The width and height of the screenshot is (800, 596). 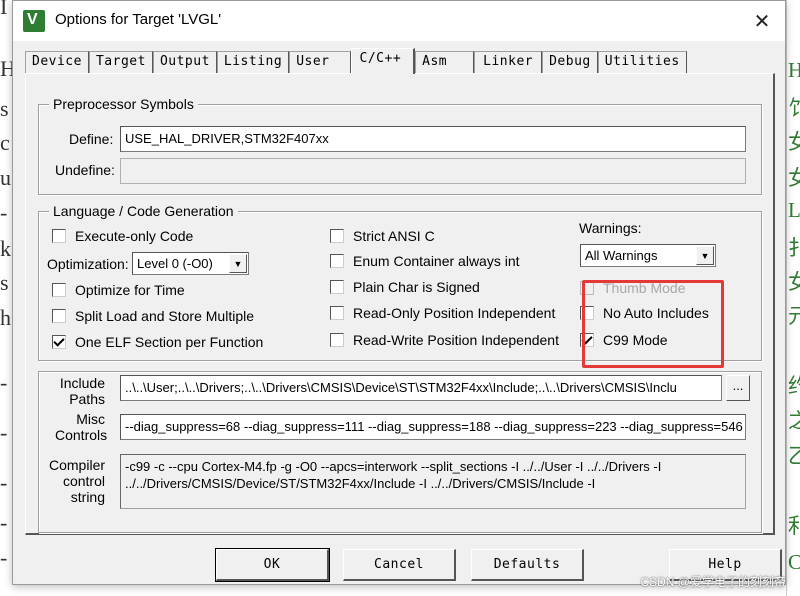 I want to click on no-auto-includes-label: No Auto Includes, so click(x=656, y=313).